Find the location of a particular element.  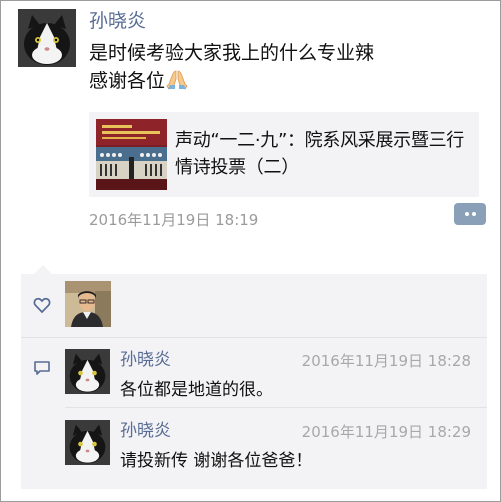

post-line-1: 是时候考验大家我上的什么专业辣 is located at coordinates (232, 53).